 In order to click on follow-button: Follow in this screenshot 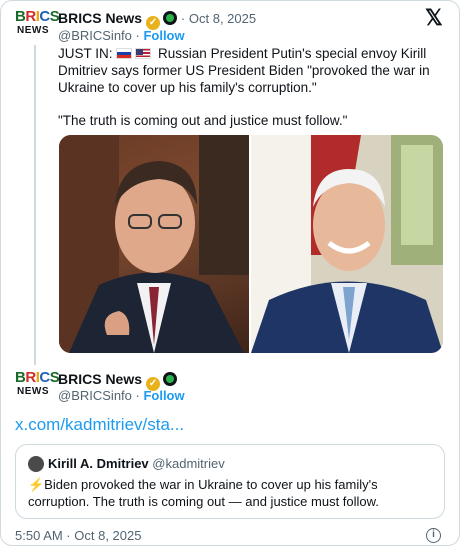, I will do `click(163, 35)`.